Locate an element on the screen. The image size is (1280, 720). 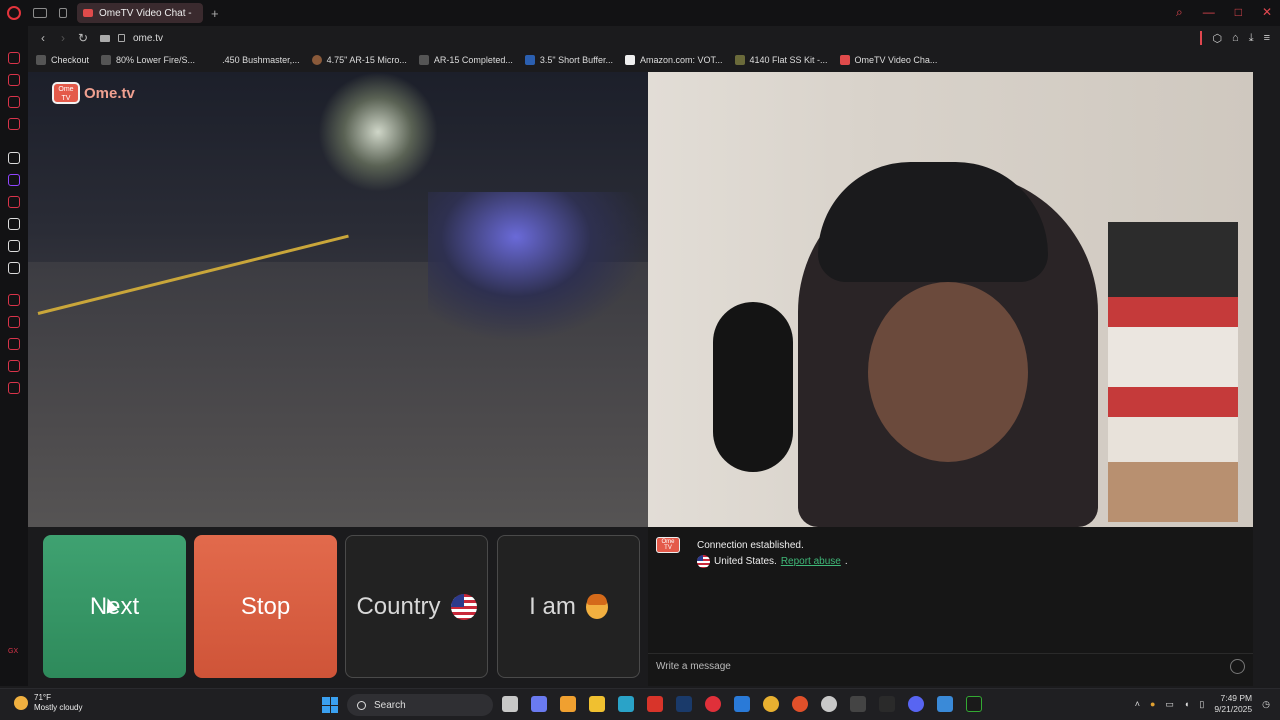
task-view-icon is located at coordinates (510, 704).